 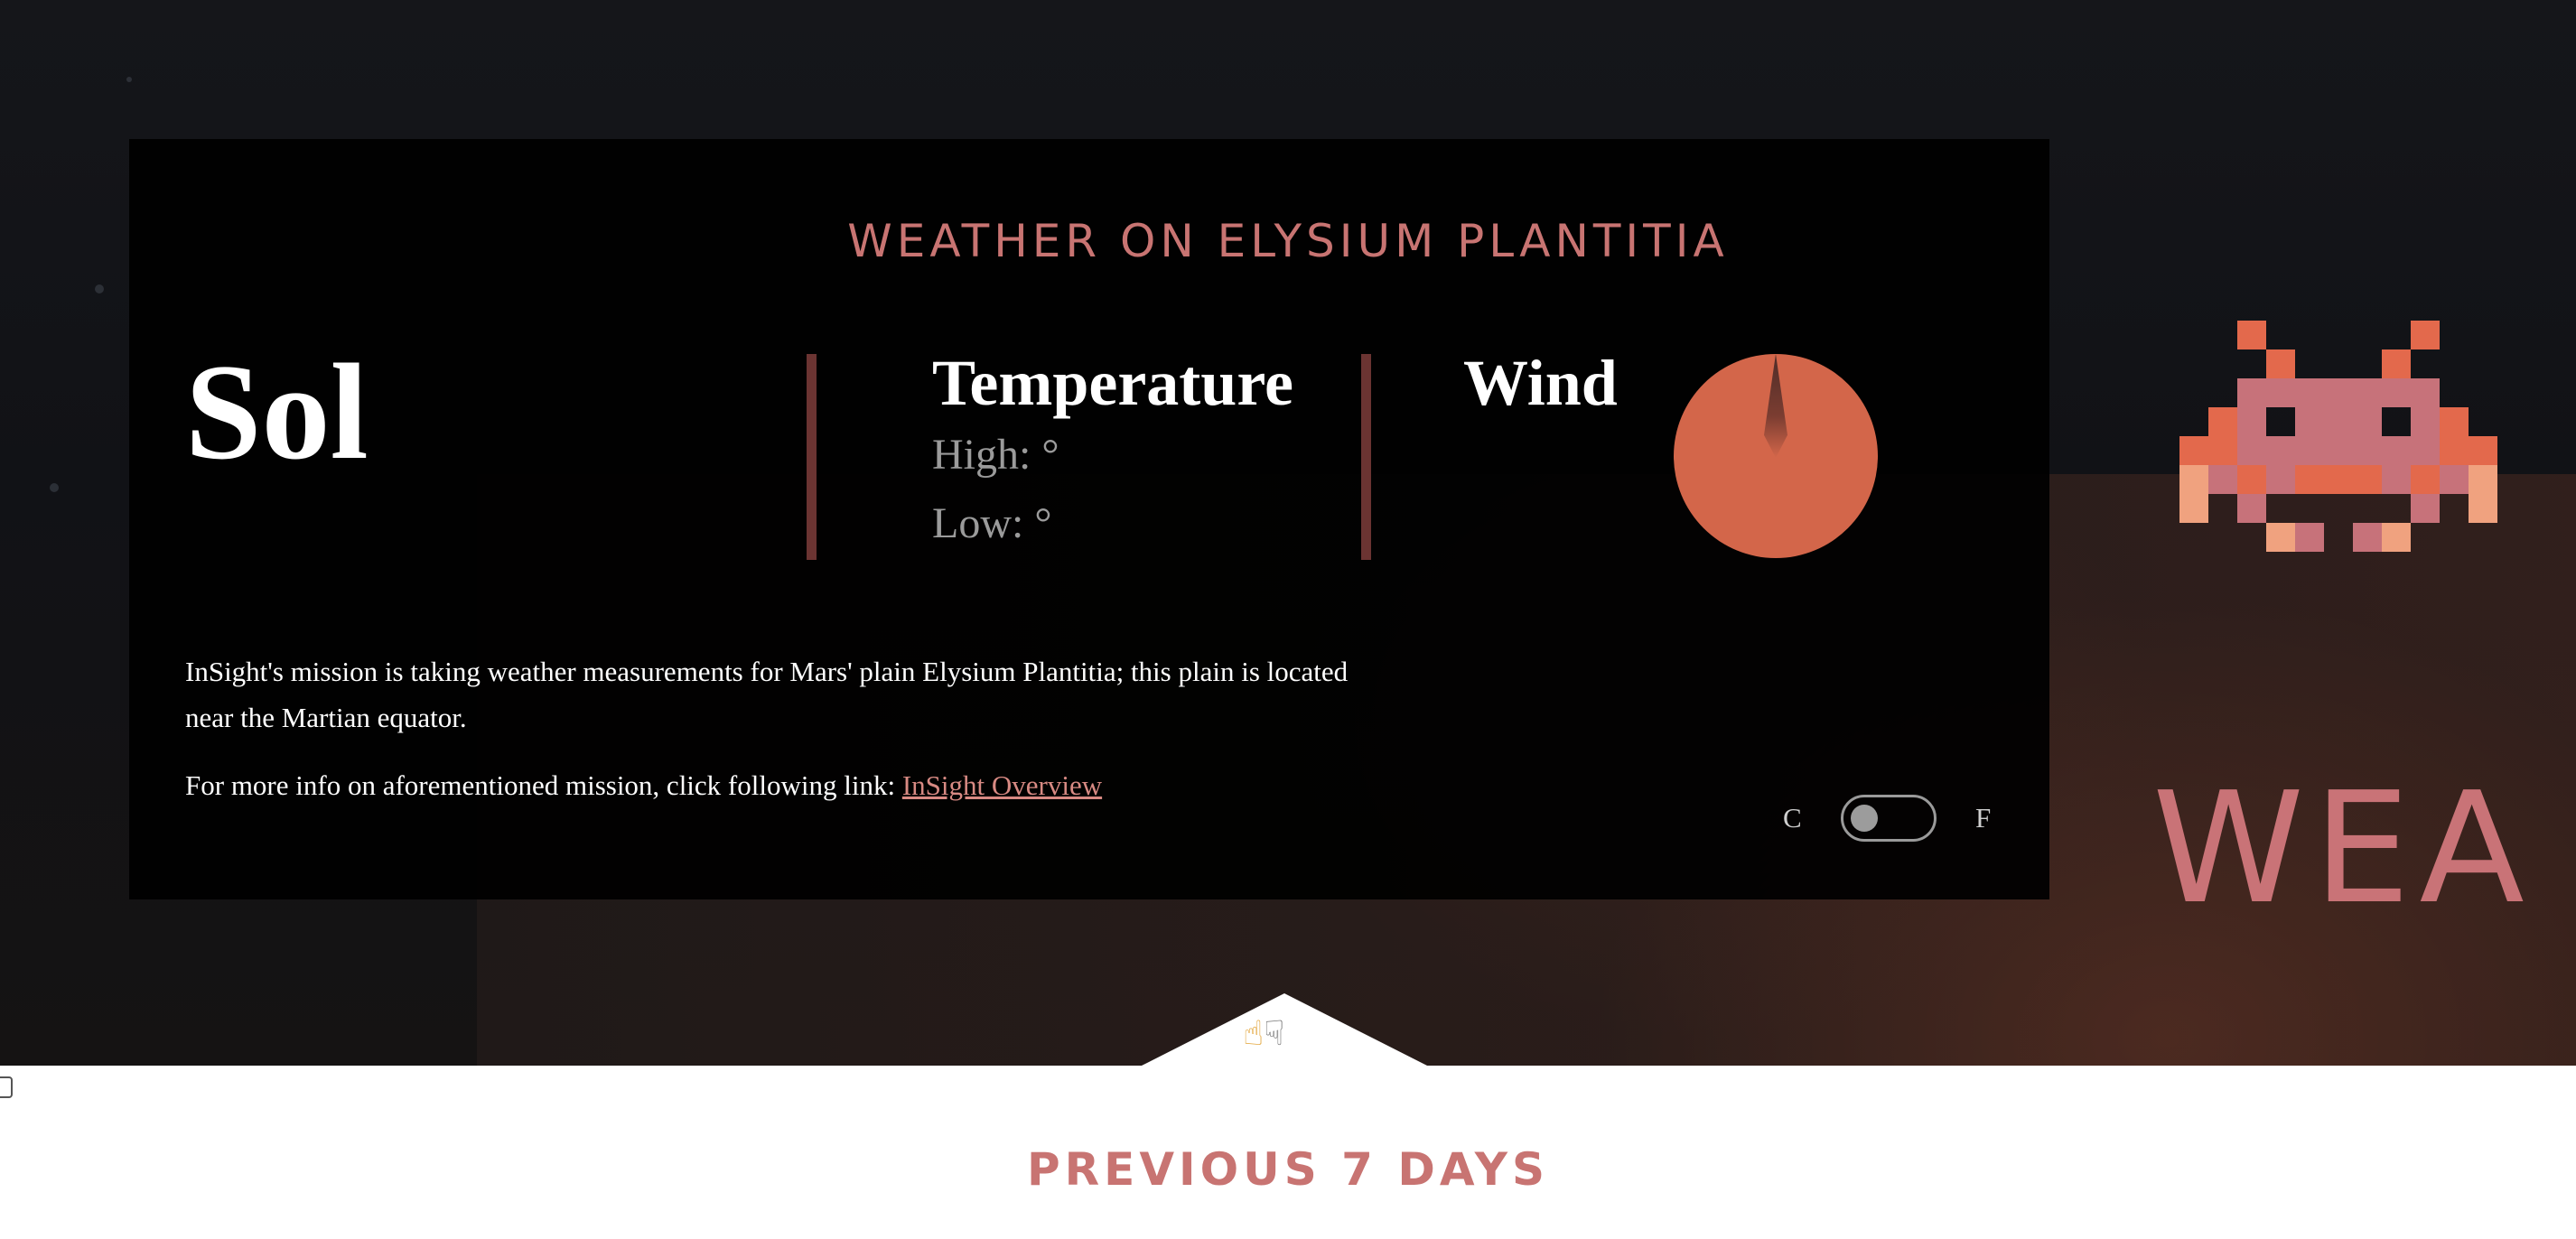 What do you see at coordinates (1254, 1033) in the screenshot?
I see `pointing-up-icon: ☝` at bounding box center [1254, 1033].